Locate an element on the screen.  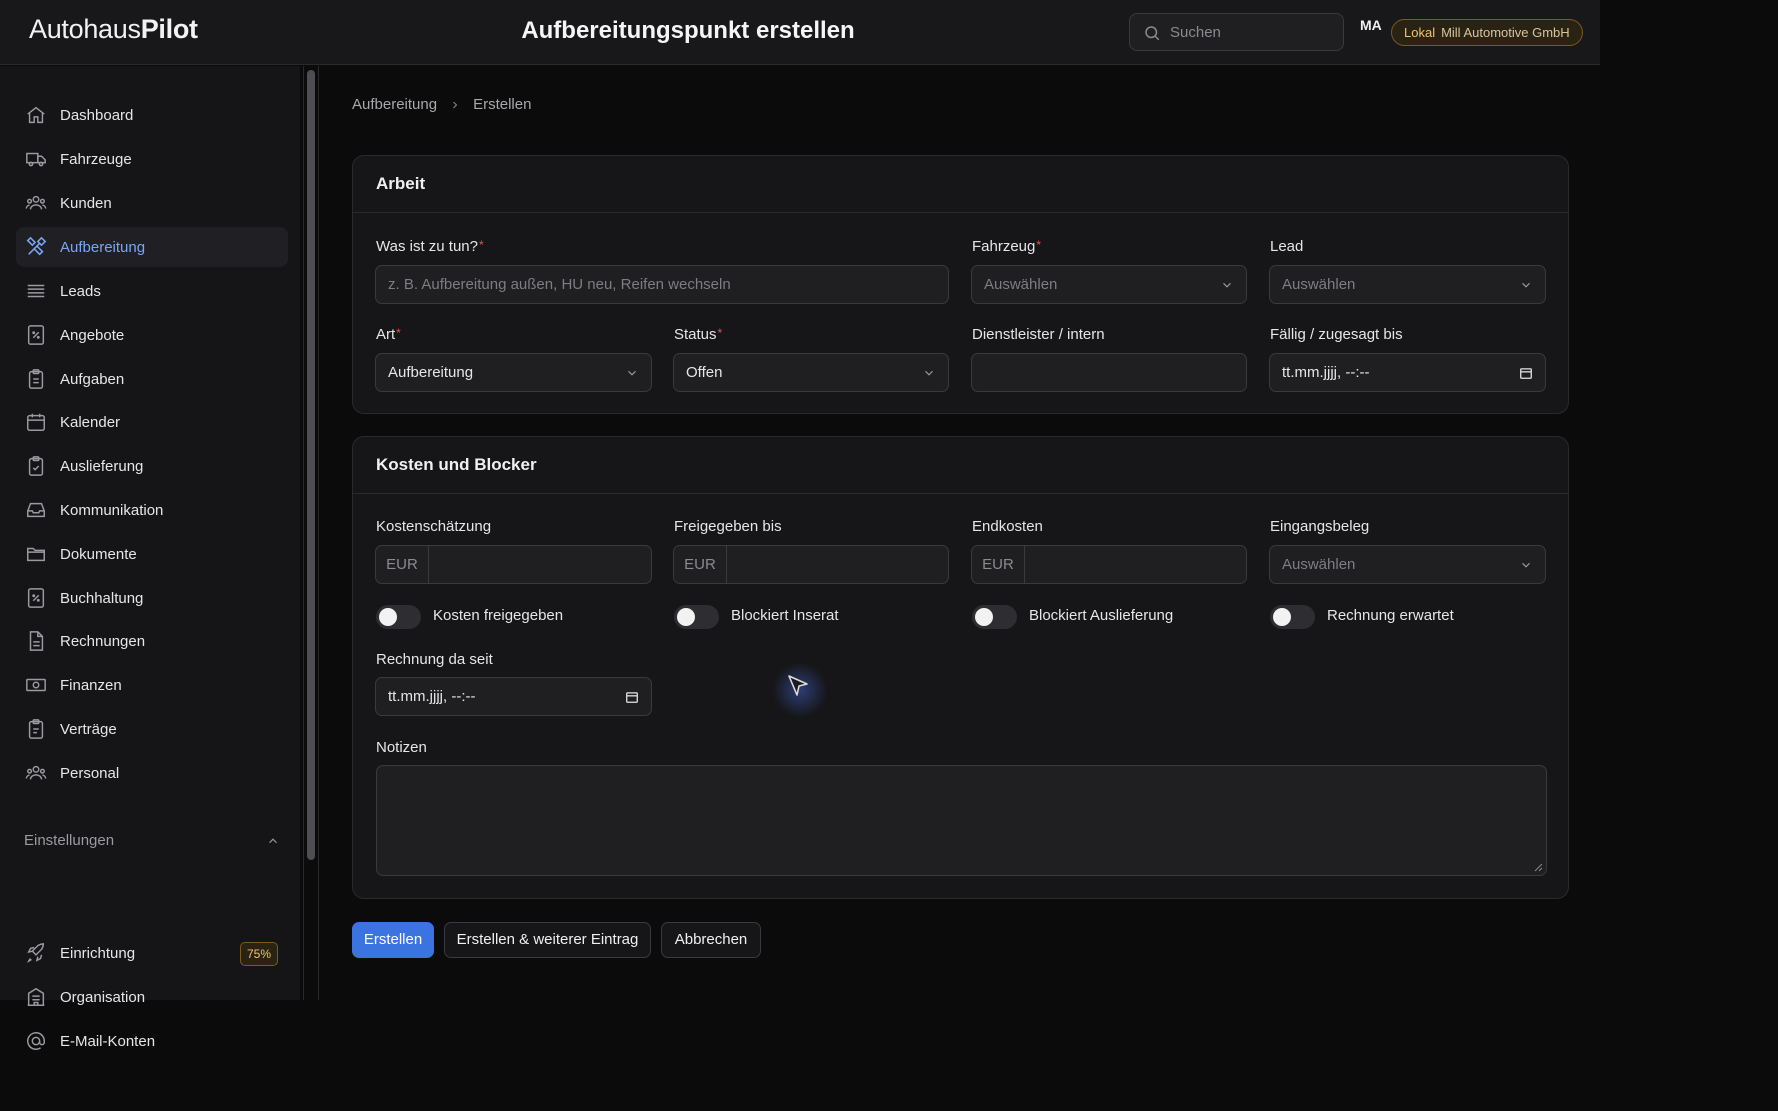
invoice-since-datetime-input: tt.mm.jjjj, --:-- is located at coordinates (513, 696).